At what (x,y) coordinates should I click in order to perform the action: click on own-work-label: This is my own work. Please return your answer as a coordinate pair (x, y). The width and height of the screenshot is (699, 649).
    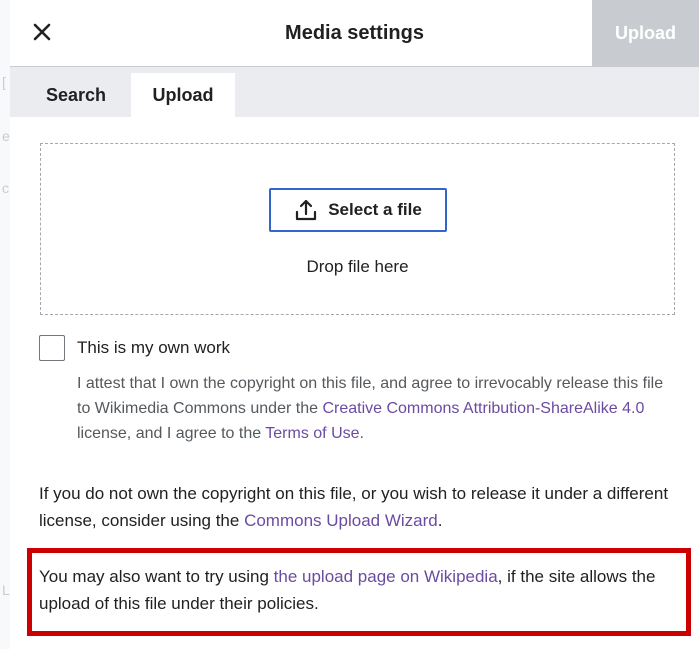
    Looking at the image, I should click on (153, 348).